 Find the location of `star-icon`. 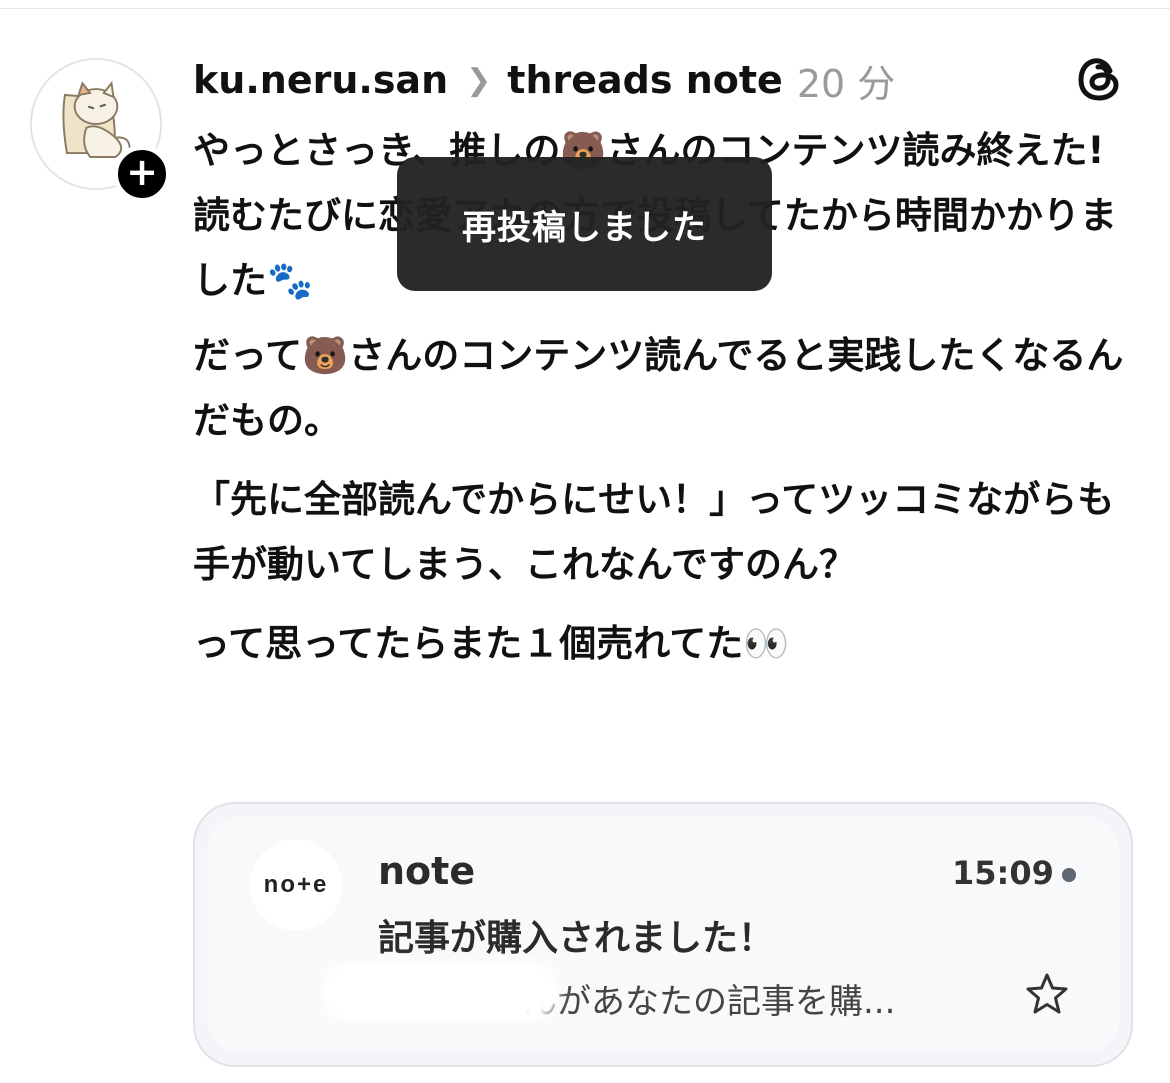

star-icon is located at coordinates (1047, 993).